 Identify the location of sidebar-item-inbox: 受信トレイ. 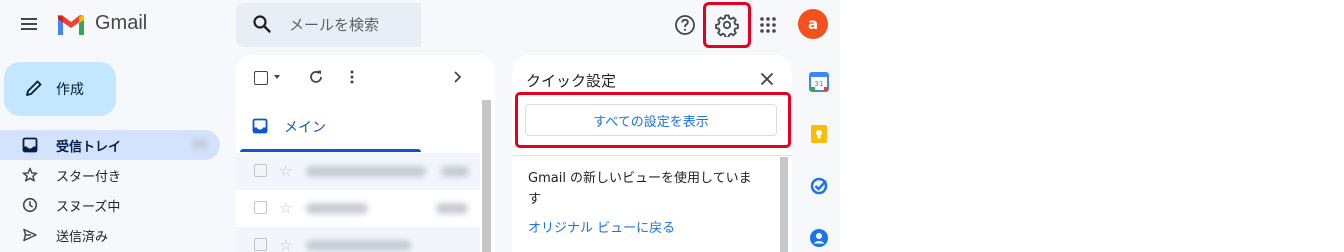
(110, 145).